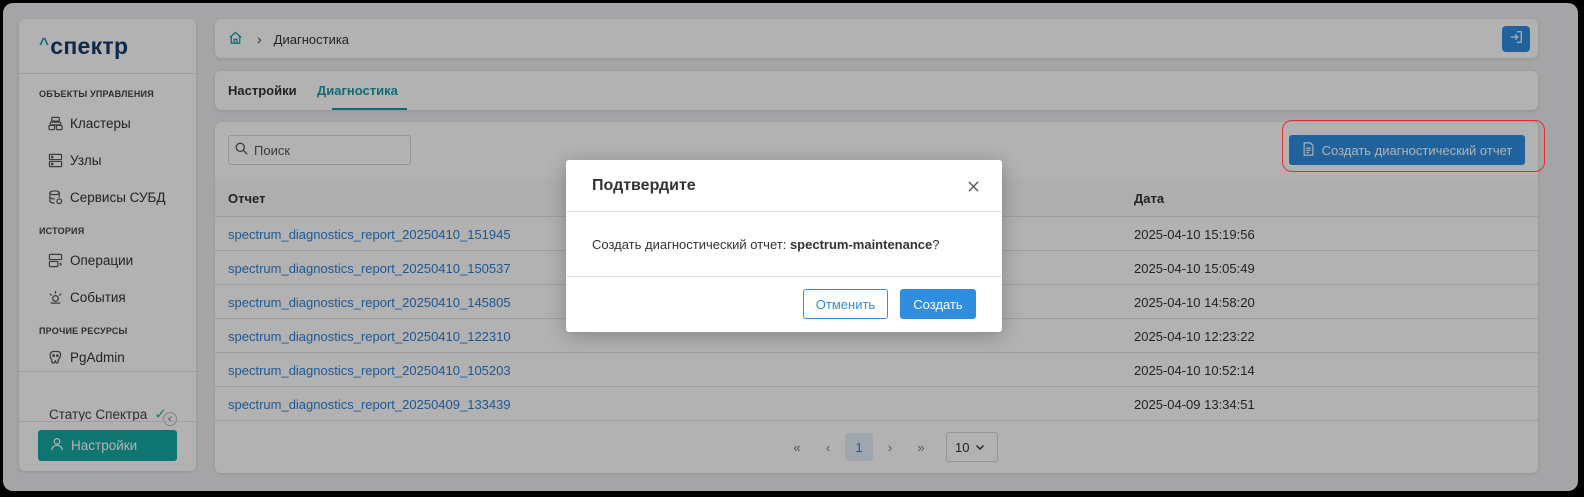 The image size is (1584, 497). What do you see at coordinates (797, 447) in the screenshot?
I see `first-page-button: «` at bounding box center [797, 447].